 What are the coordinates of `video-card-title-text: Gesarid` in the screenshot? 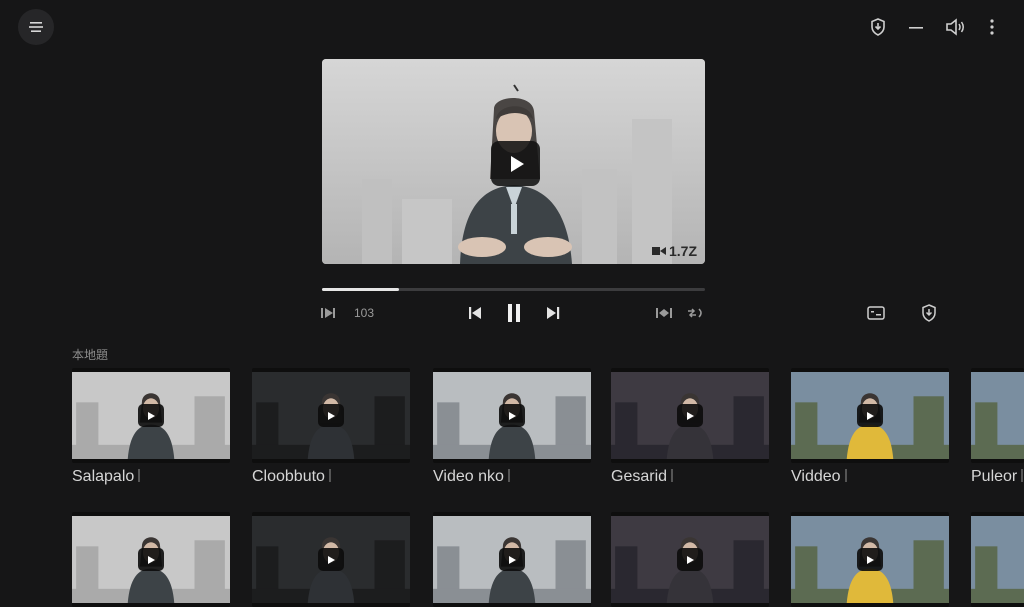 It's located at (639, 476).